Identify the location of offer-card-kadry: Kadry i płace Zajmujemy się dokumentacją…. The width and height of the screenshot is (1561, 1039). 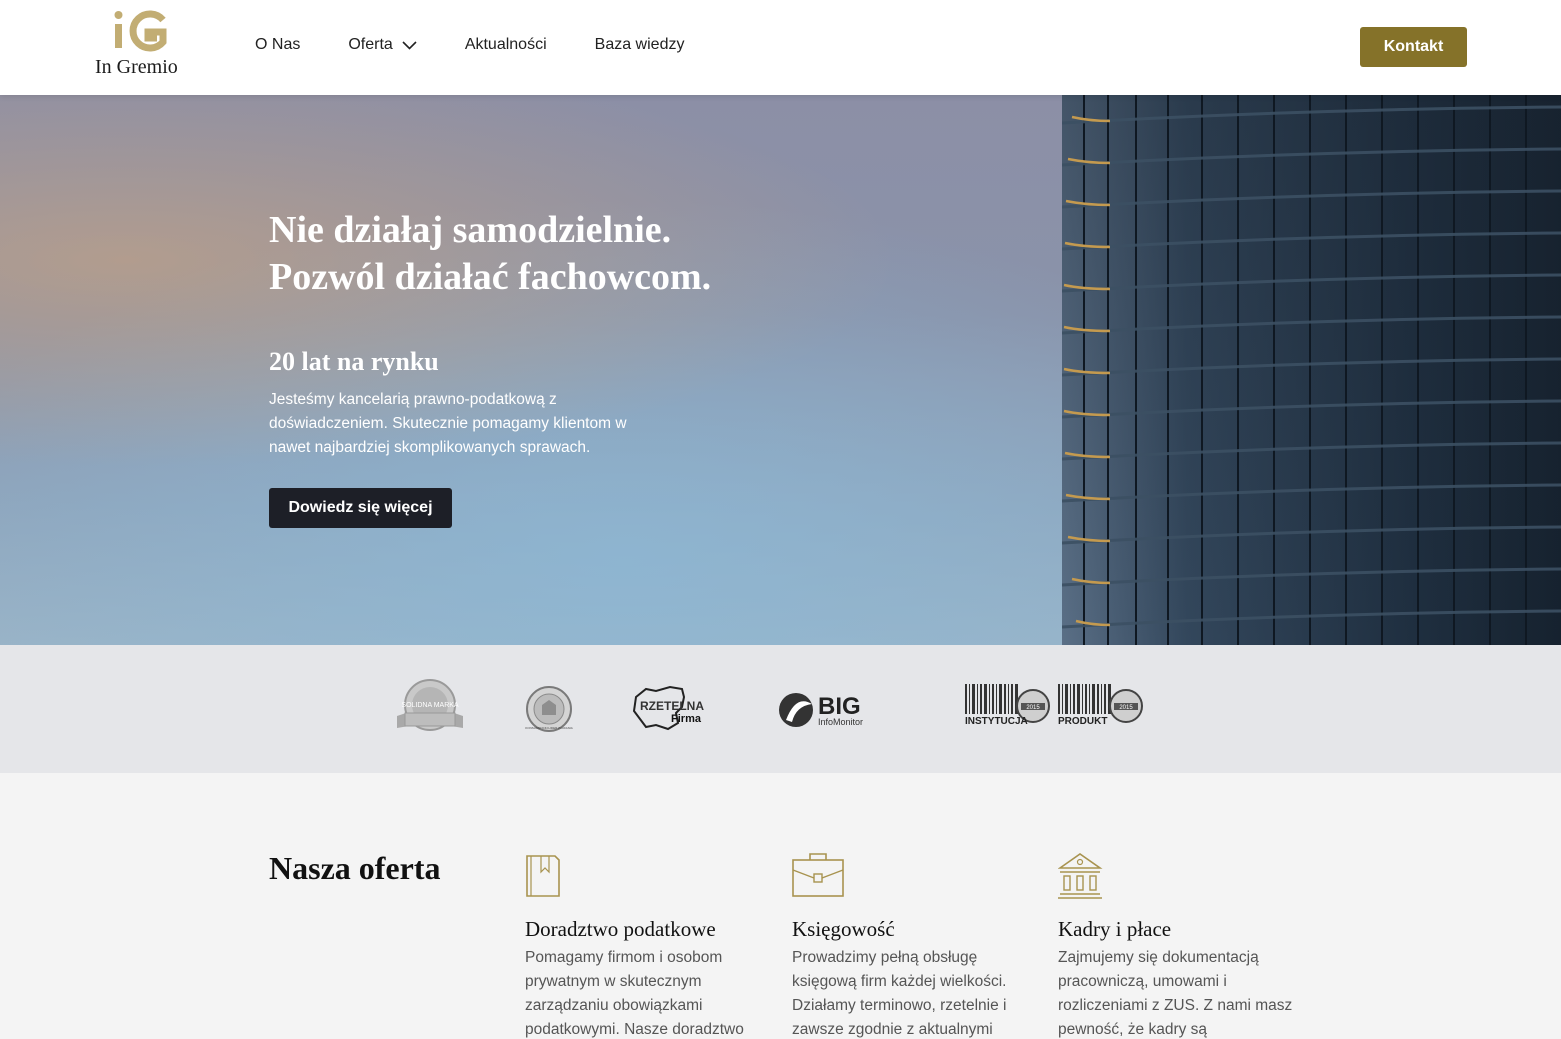
(1177, 945).